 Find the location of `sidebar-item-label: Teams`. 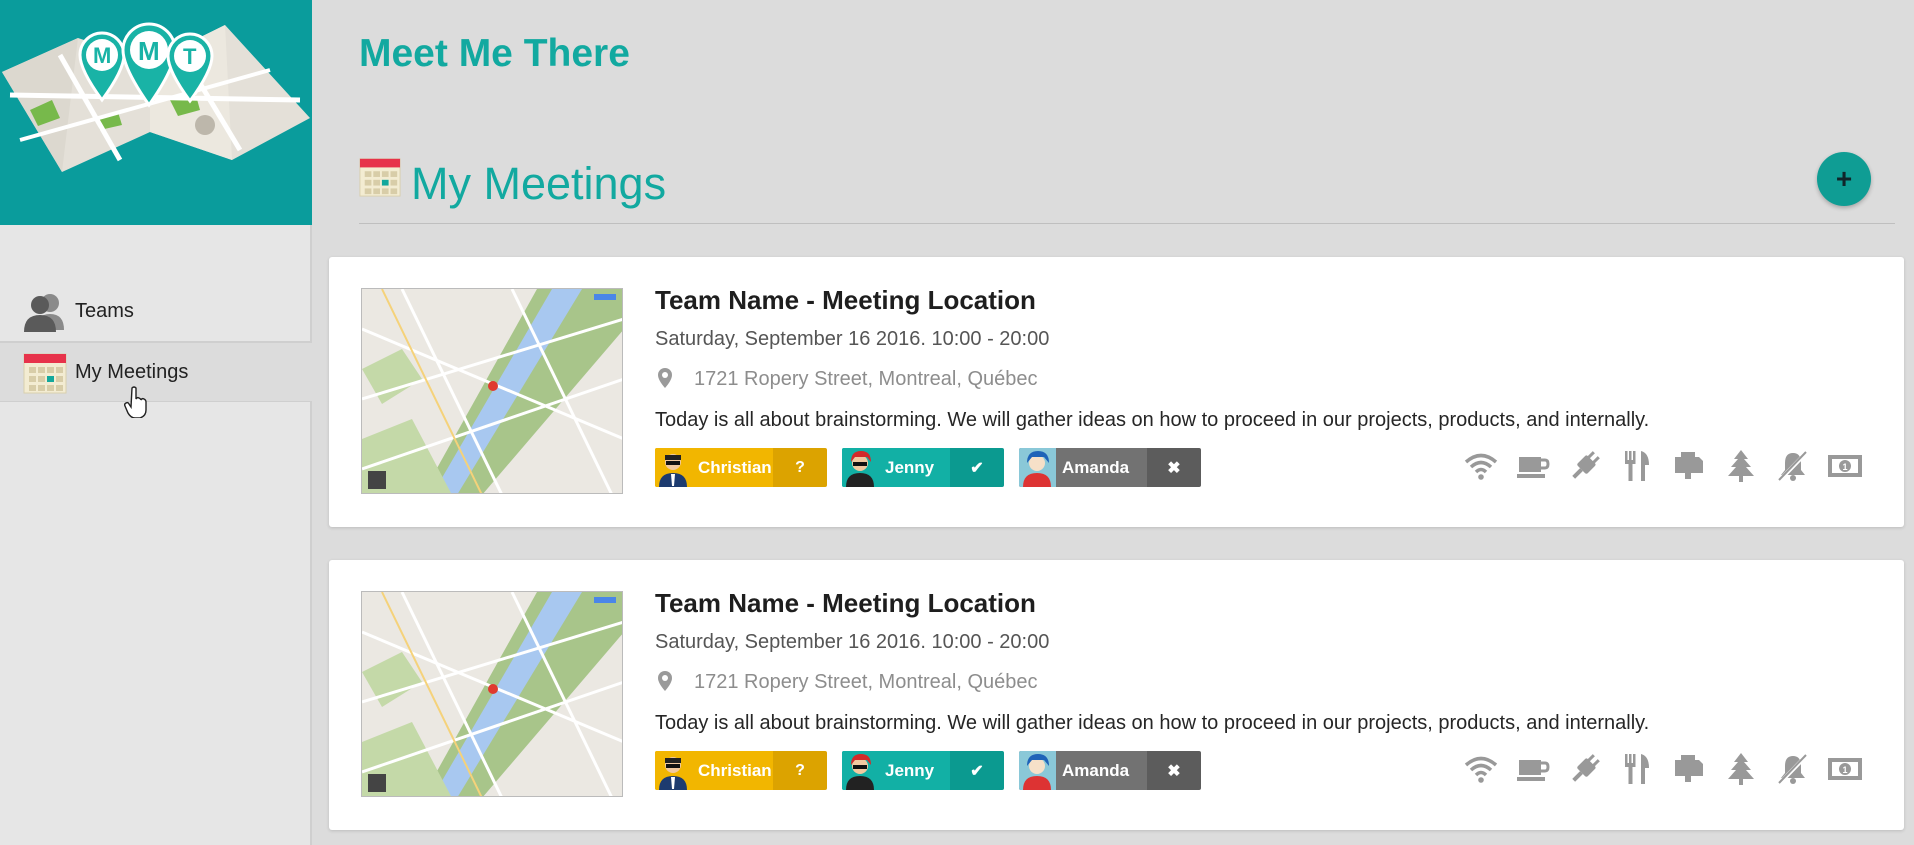

sidebar-item-label: Teams is located at coordinates (104, 311).